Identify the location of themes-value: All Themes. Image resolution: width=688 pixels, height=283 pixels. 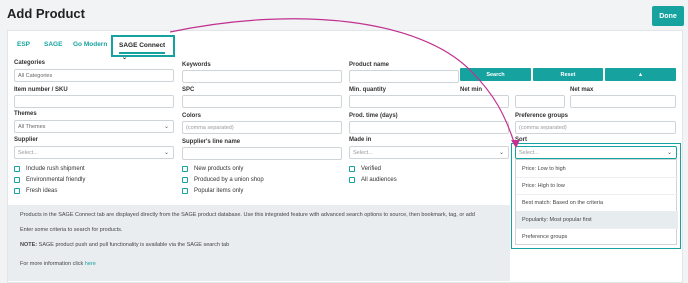
(32, 127).